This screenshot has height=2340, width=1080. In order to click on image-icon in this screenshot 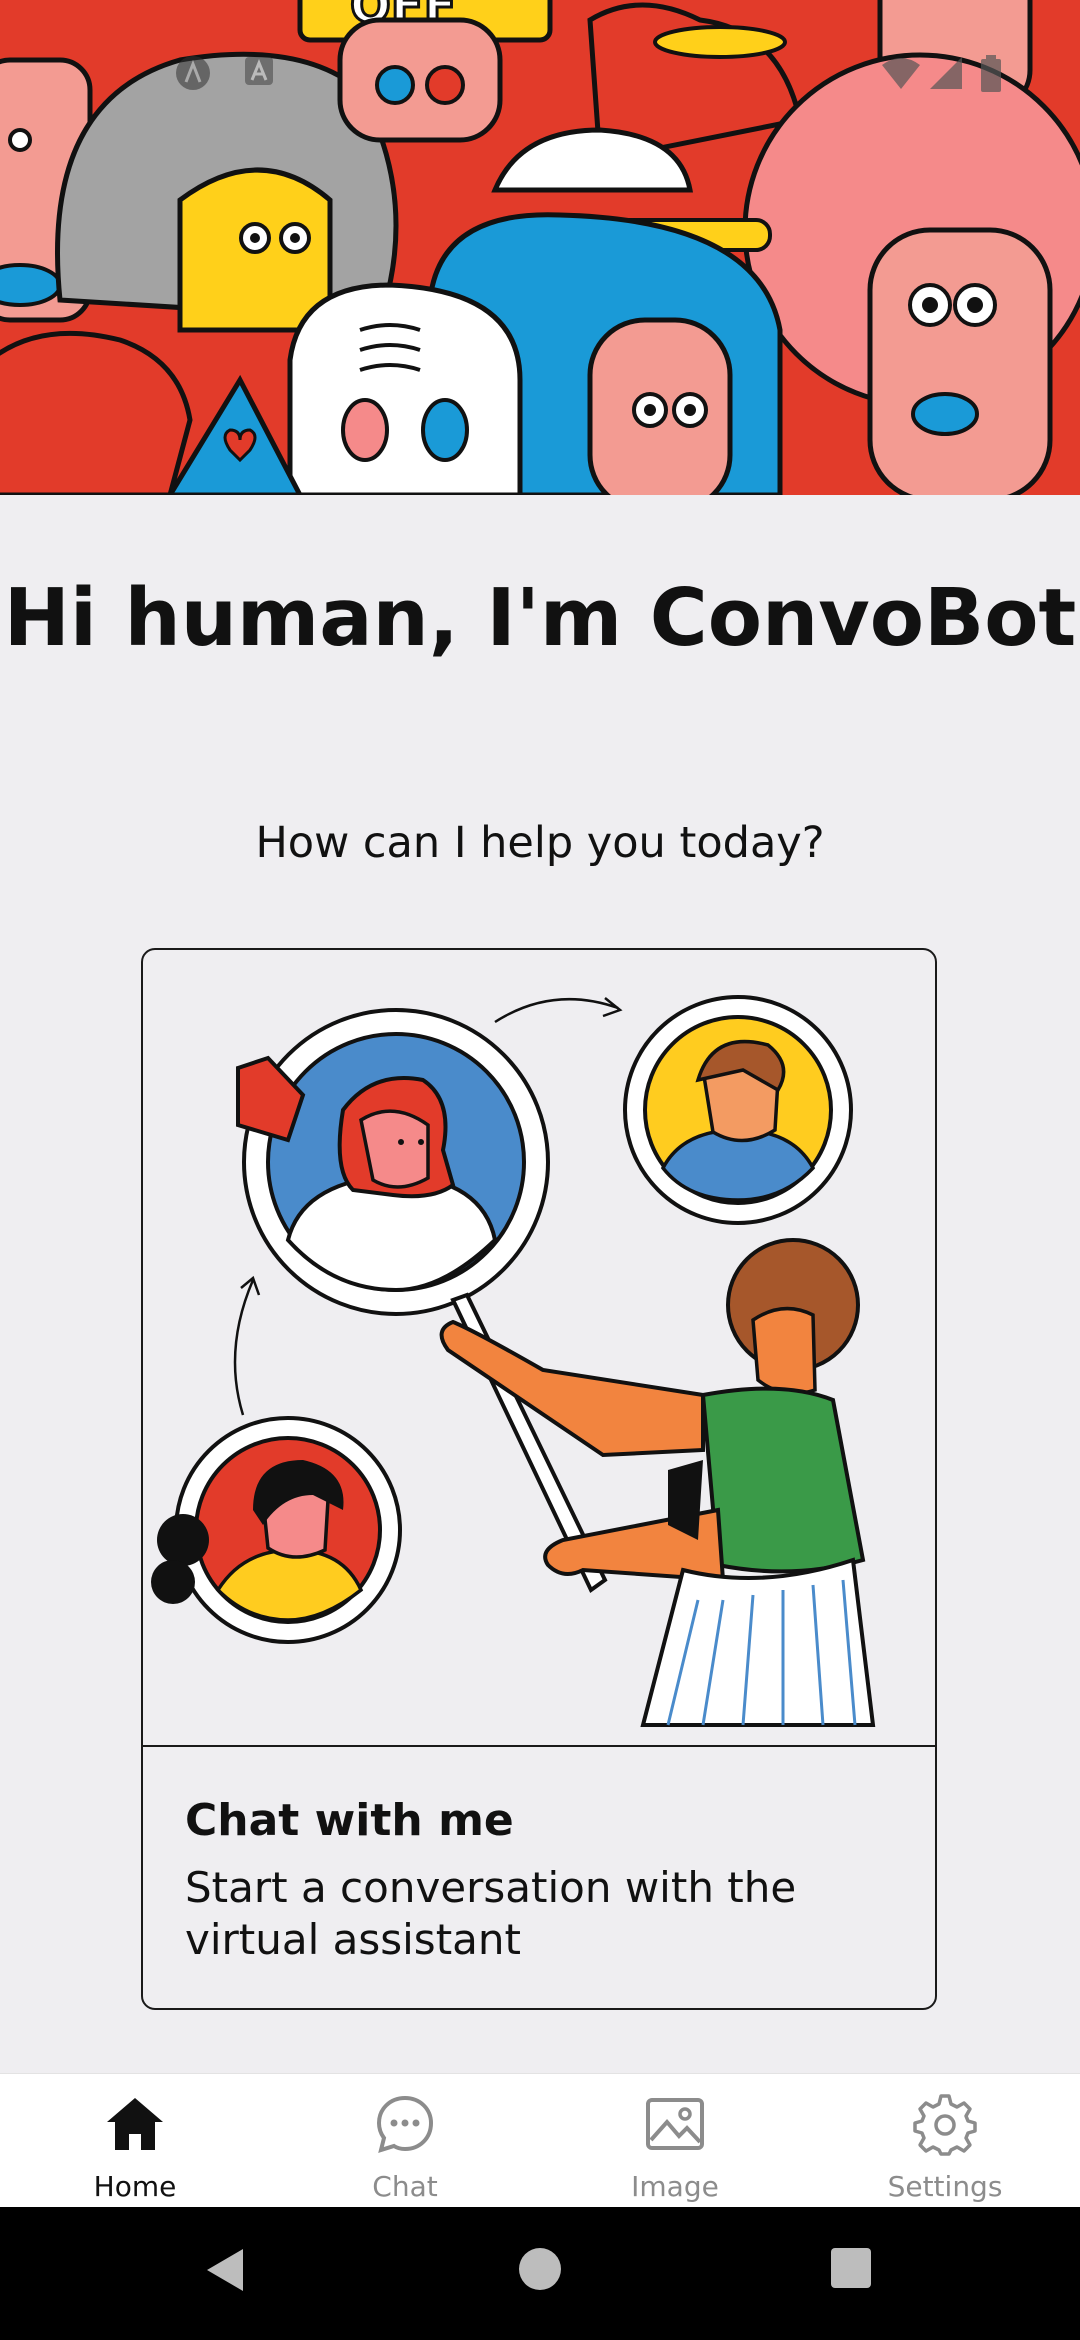, I will do `click(675, 2124)`.